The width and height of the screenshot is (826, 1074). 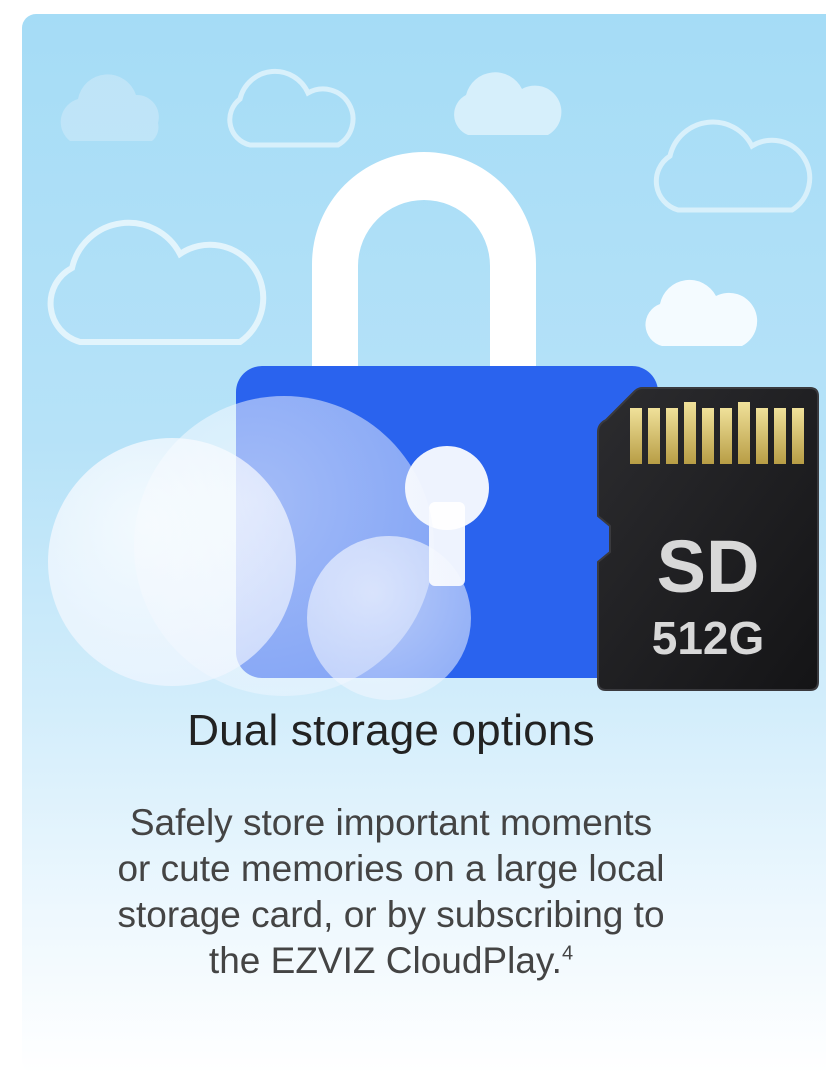 I want to click on description-line-last: the EZVIZ CloudPlay.4, so click(x=402, y=961).